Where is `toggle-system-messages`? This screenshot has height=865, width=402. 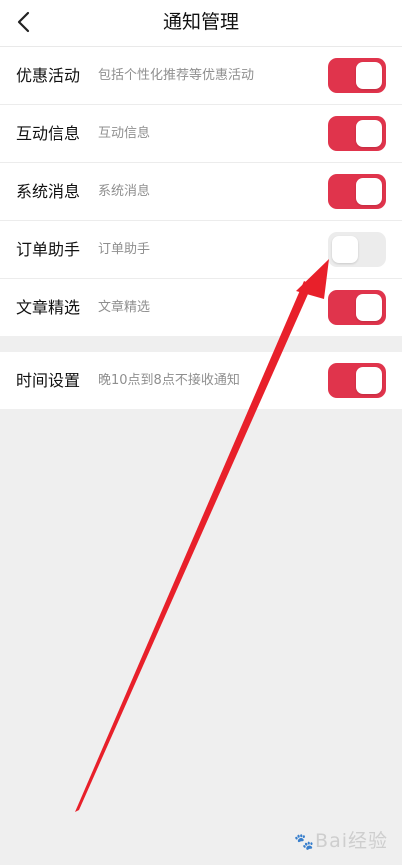 toggle-system-messages is located at coordinates (357, 191).